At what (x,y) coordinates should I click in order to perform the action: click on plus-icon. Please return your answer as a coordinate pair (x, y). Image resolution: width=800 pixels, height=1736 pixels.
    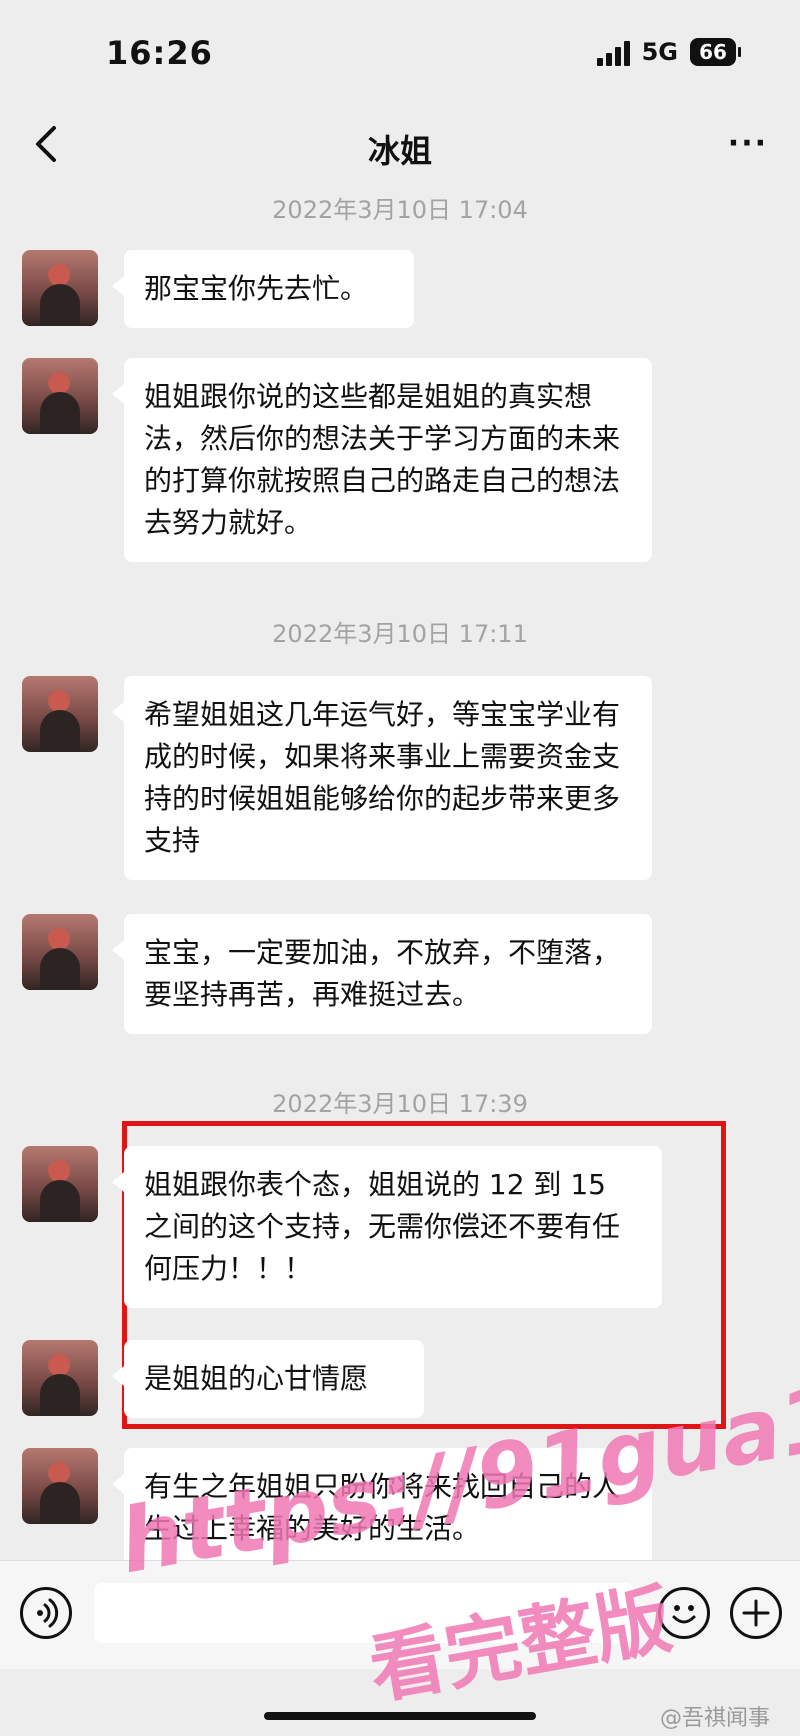
    Looking at the image, I should click on (756, 1613).